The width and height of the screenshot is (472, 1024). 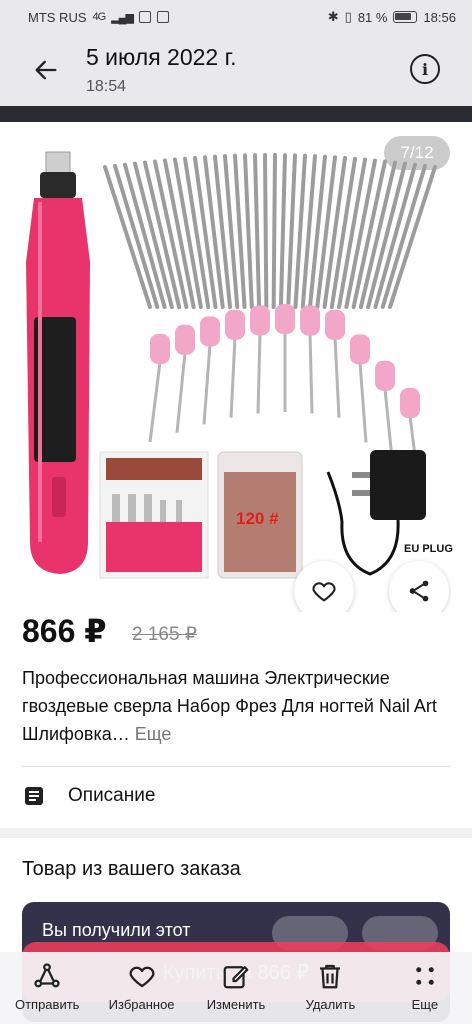 I want to click on share-button, so click(x=419, y=586).